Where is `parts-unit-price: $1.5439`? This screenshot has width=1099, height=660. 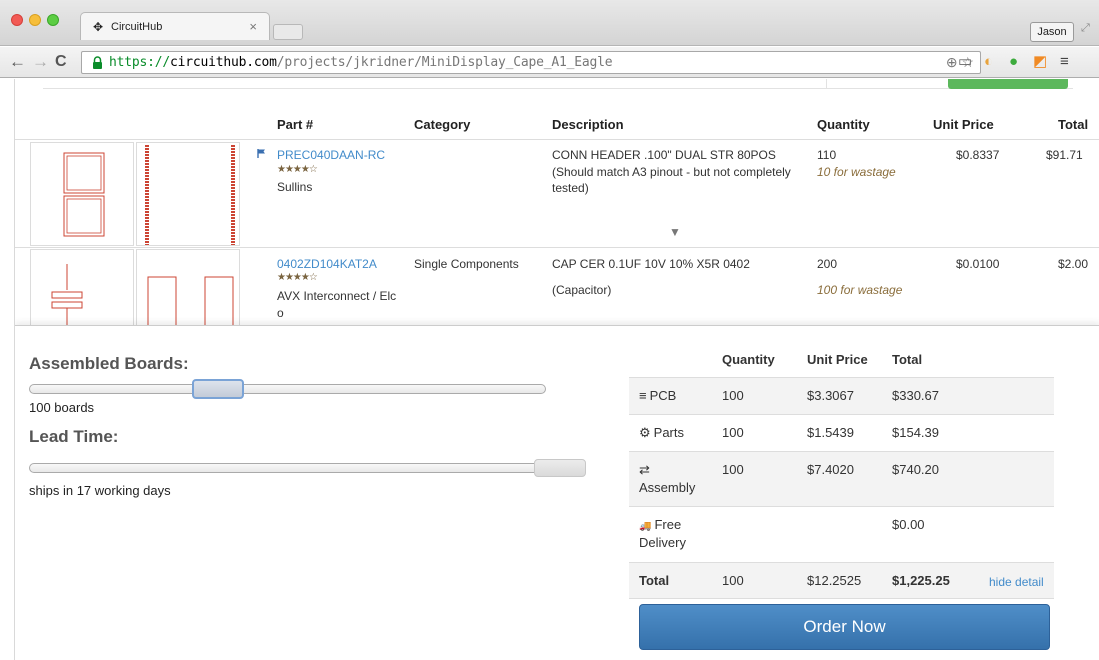
parts-unit-price: $1.5439 is located at coordinates (830, 432).